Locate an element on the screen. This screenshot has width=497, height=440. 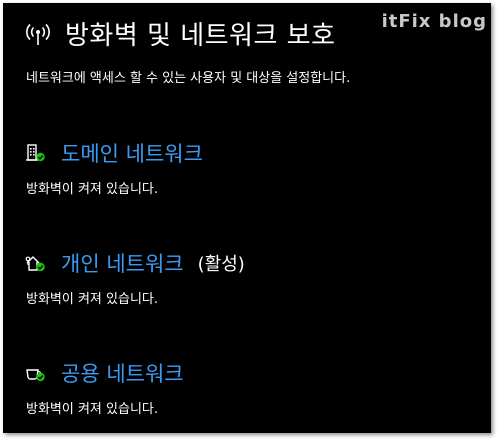
domain-network-section: 도메인 네트워크 방화벽이 켜져 있습니다. is located at coordinates (114, 167).